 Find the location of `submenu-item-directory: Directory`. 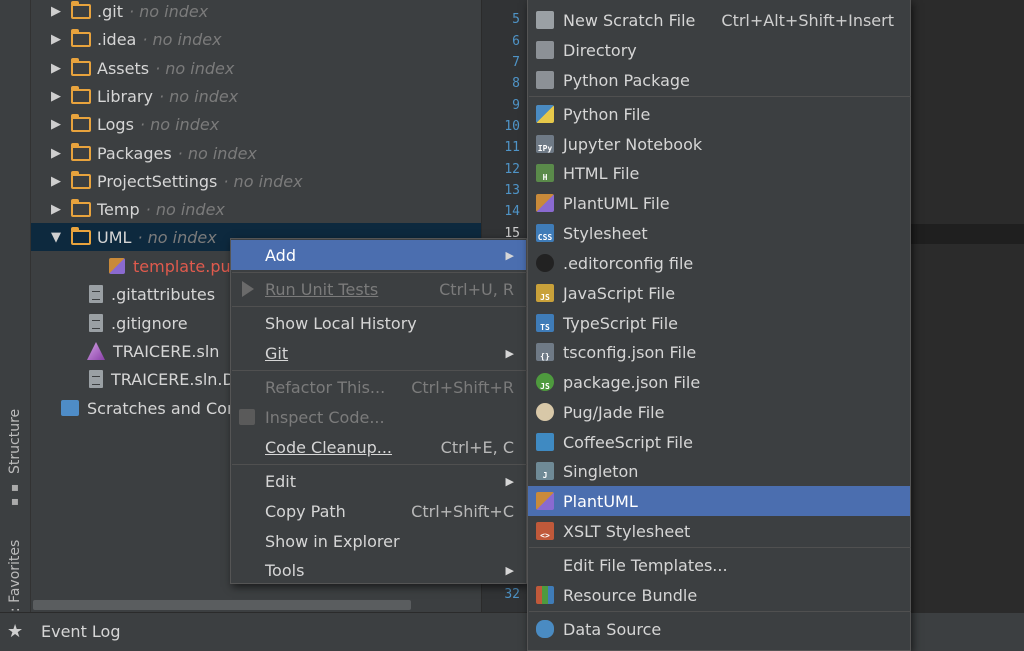

submenu-item-directory: Directory is located at coordinates (719, 50).